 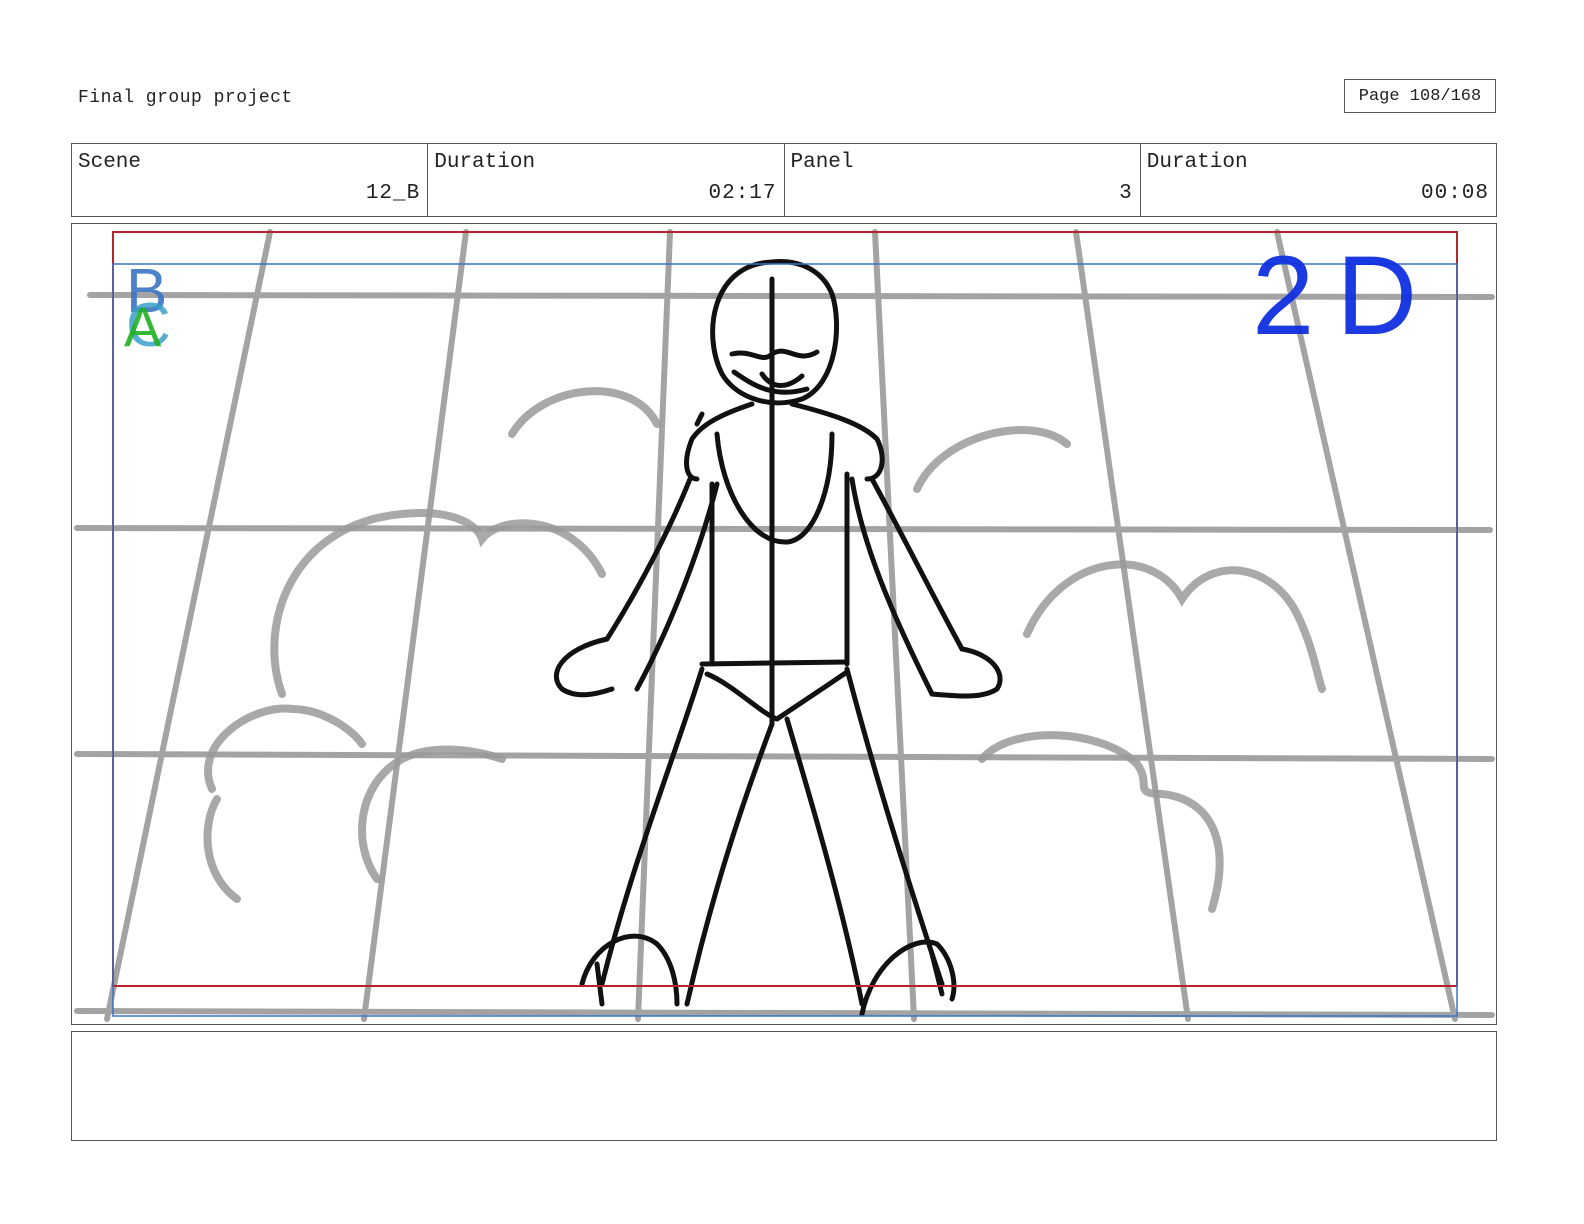 What do you see at coordinates (822, 162) in the screenshot?
I see `panel-label: Panel` at bounding box center [822, 162].